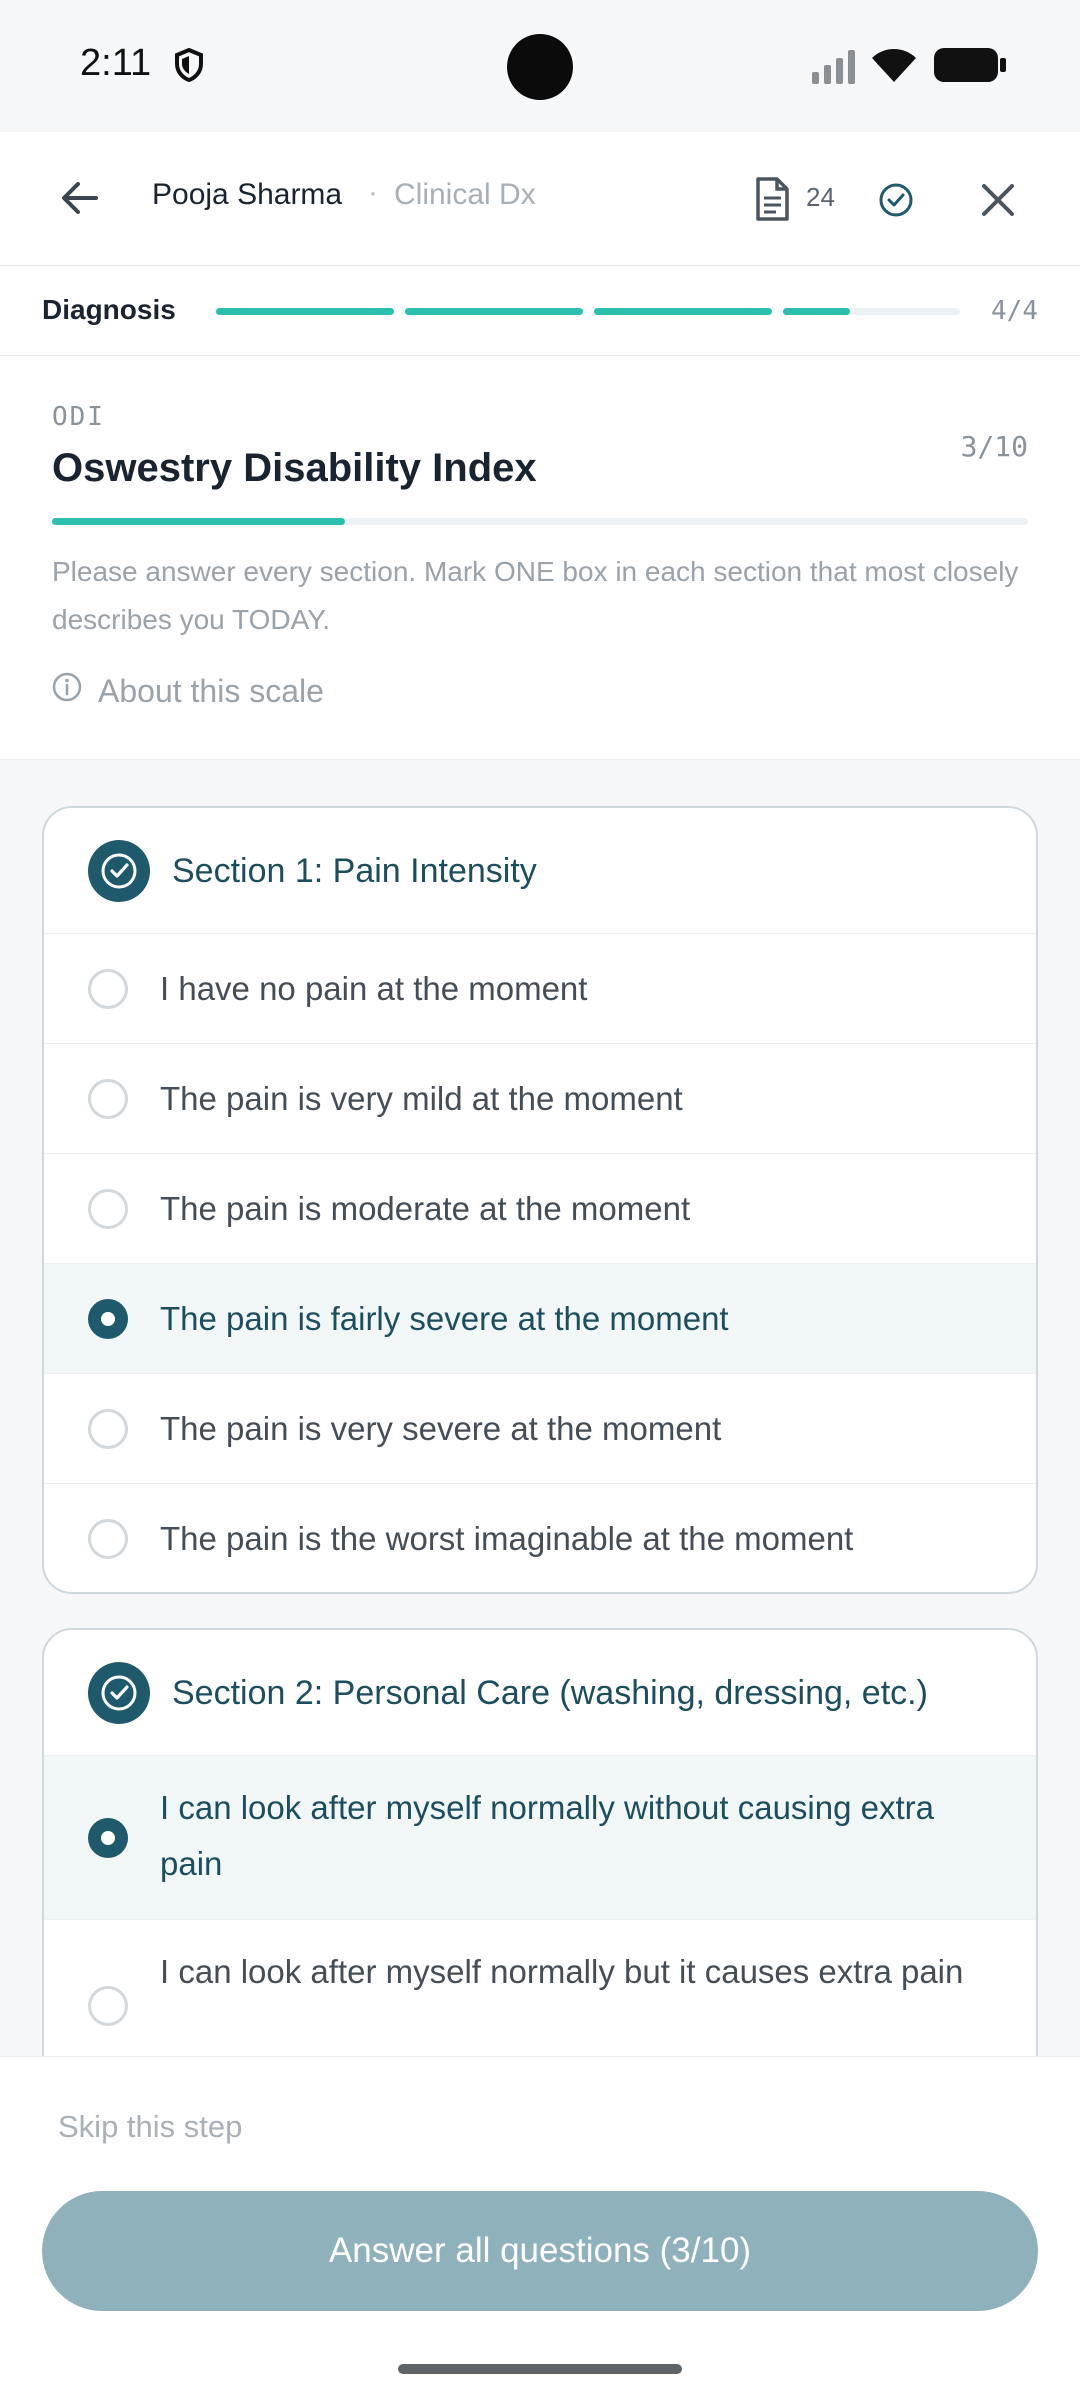  Describe the element at coordinates (247, 194) in the screenshot. I see `patient-name: Pooja Sharma` at that location.